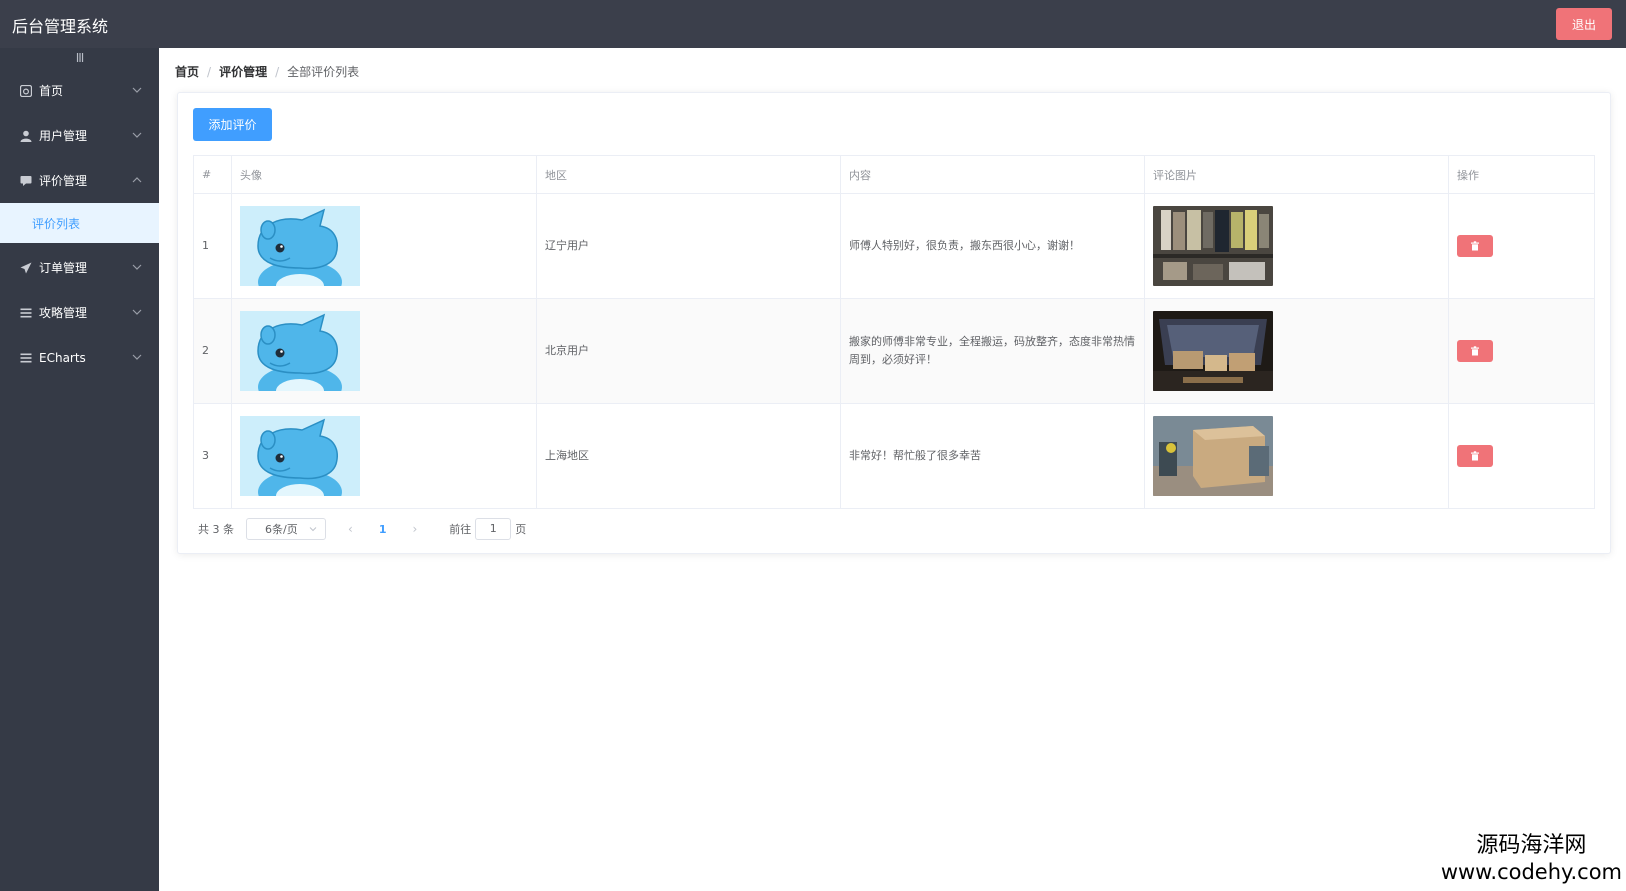 This screenshot has width=1626, height=891. What do you see at coordinates (79, 469) in the screenshot?
I see `sidebar: III 首页 用户管理 评价管理 评价列表 订单管理 攻略管理 ECharts` at bounding box center [79, 469].